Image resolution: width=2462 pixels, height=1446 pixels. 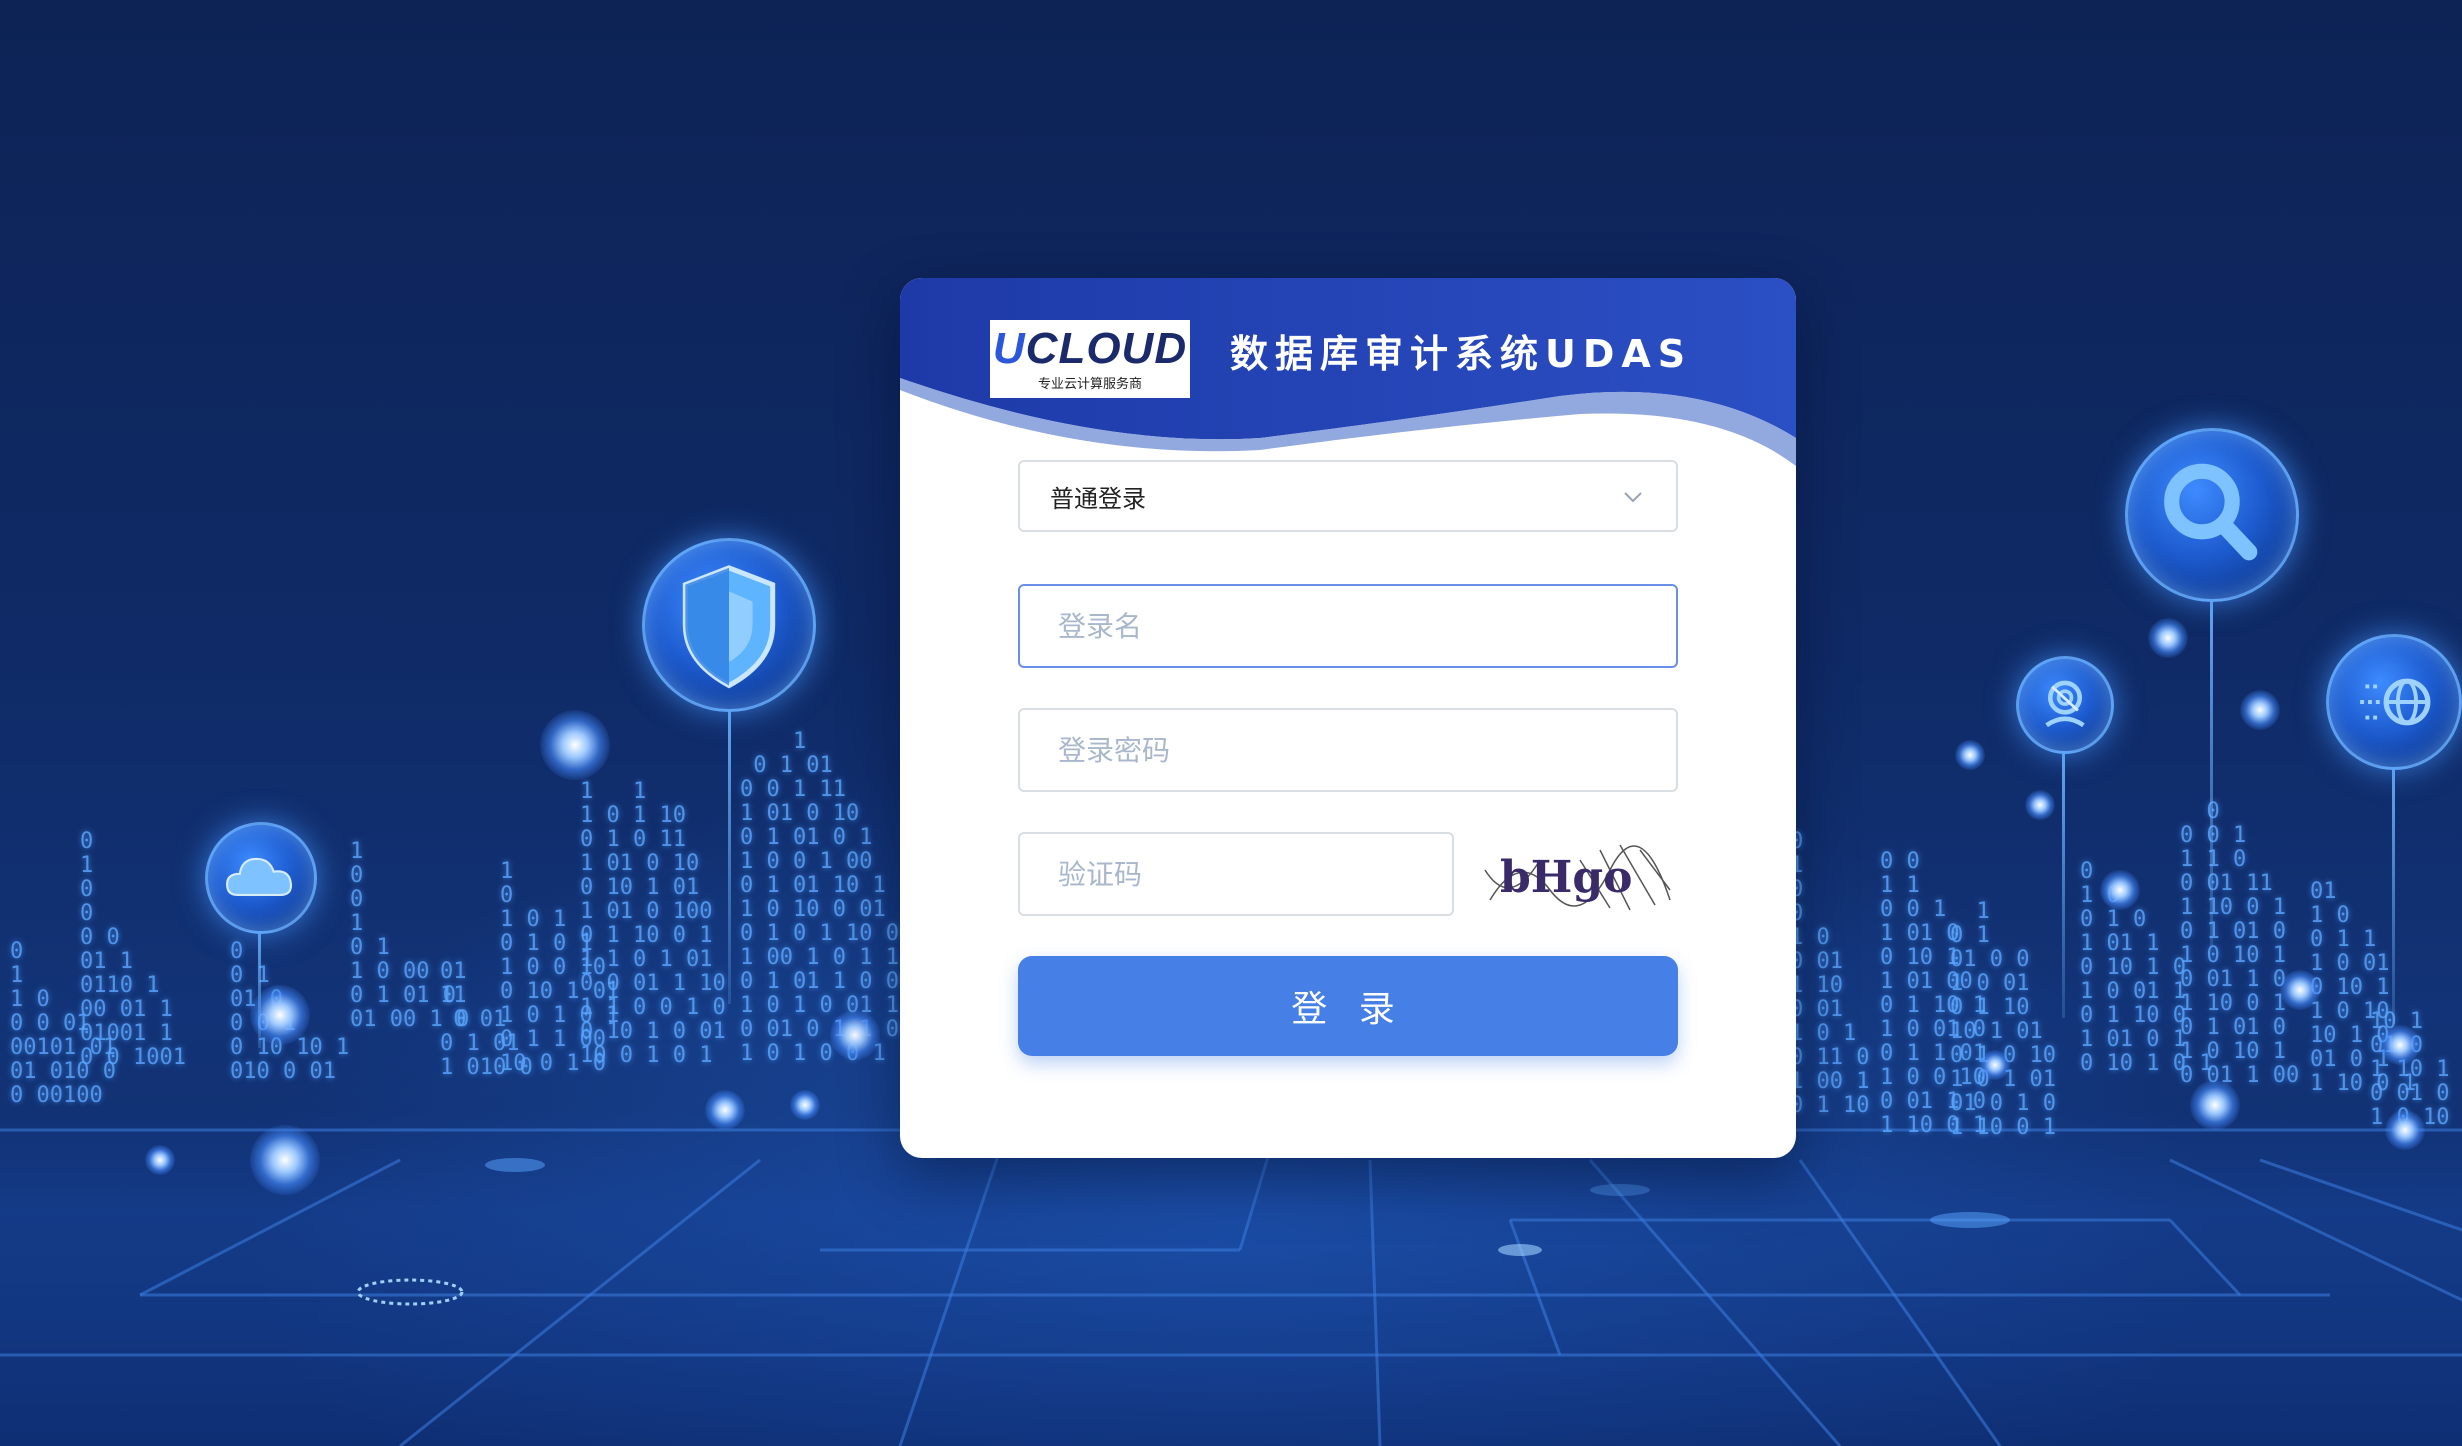 I want to click on chevron-down-icon, so click(x=1633, y=497).